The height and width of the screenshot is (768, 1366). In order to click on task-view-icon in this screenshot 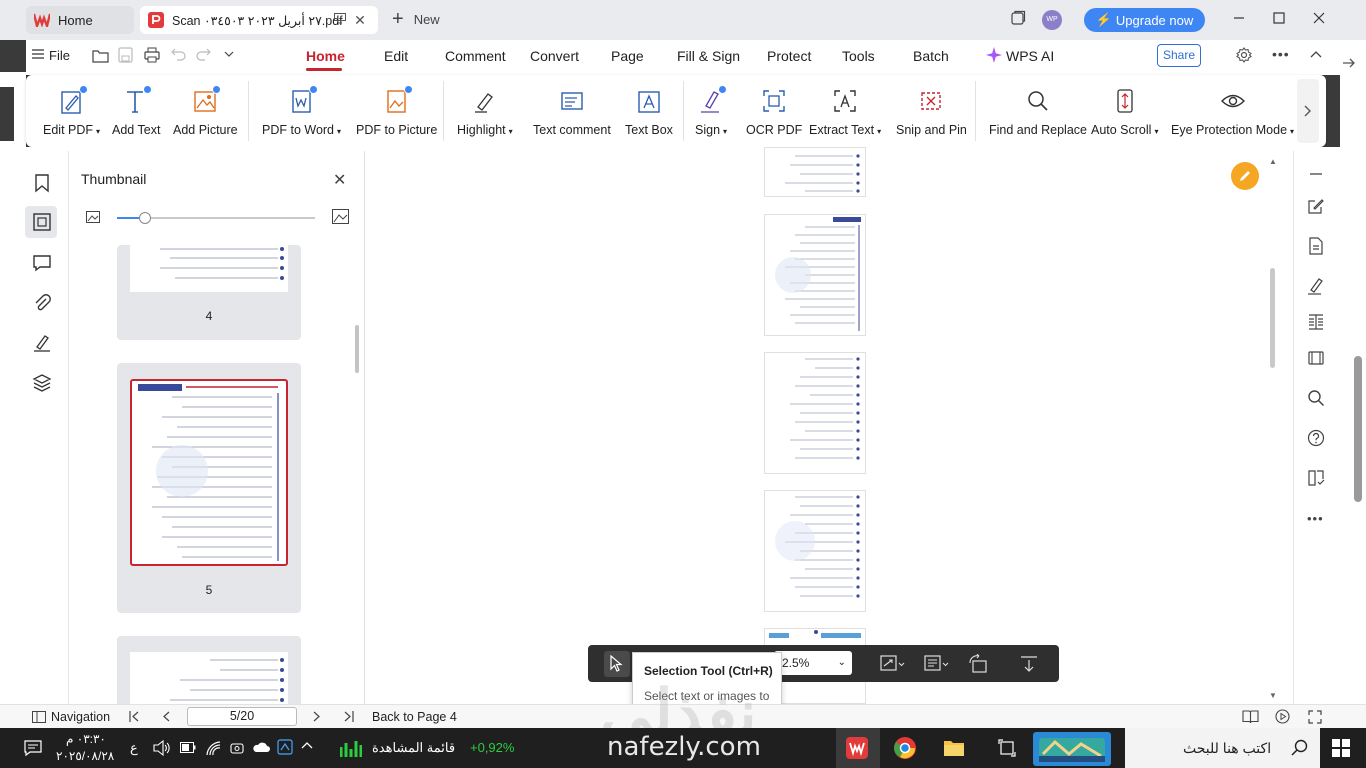, I will do `click(1007, 748)`.